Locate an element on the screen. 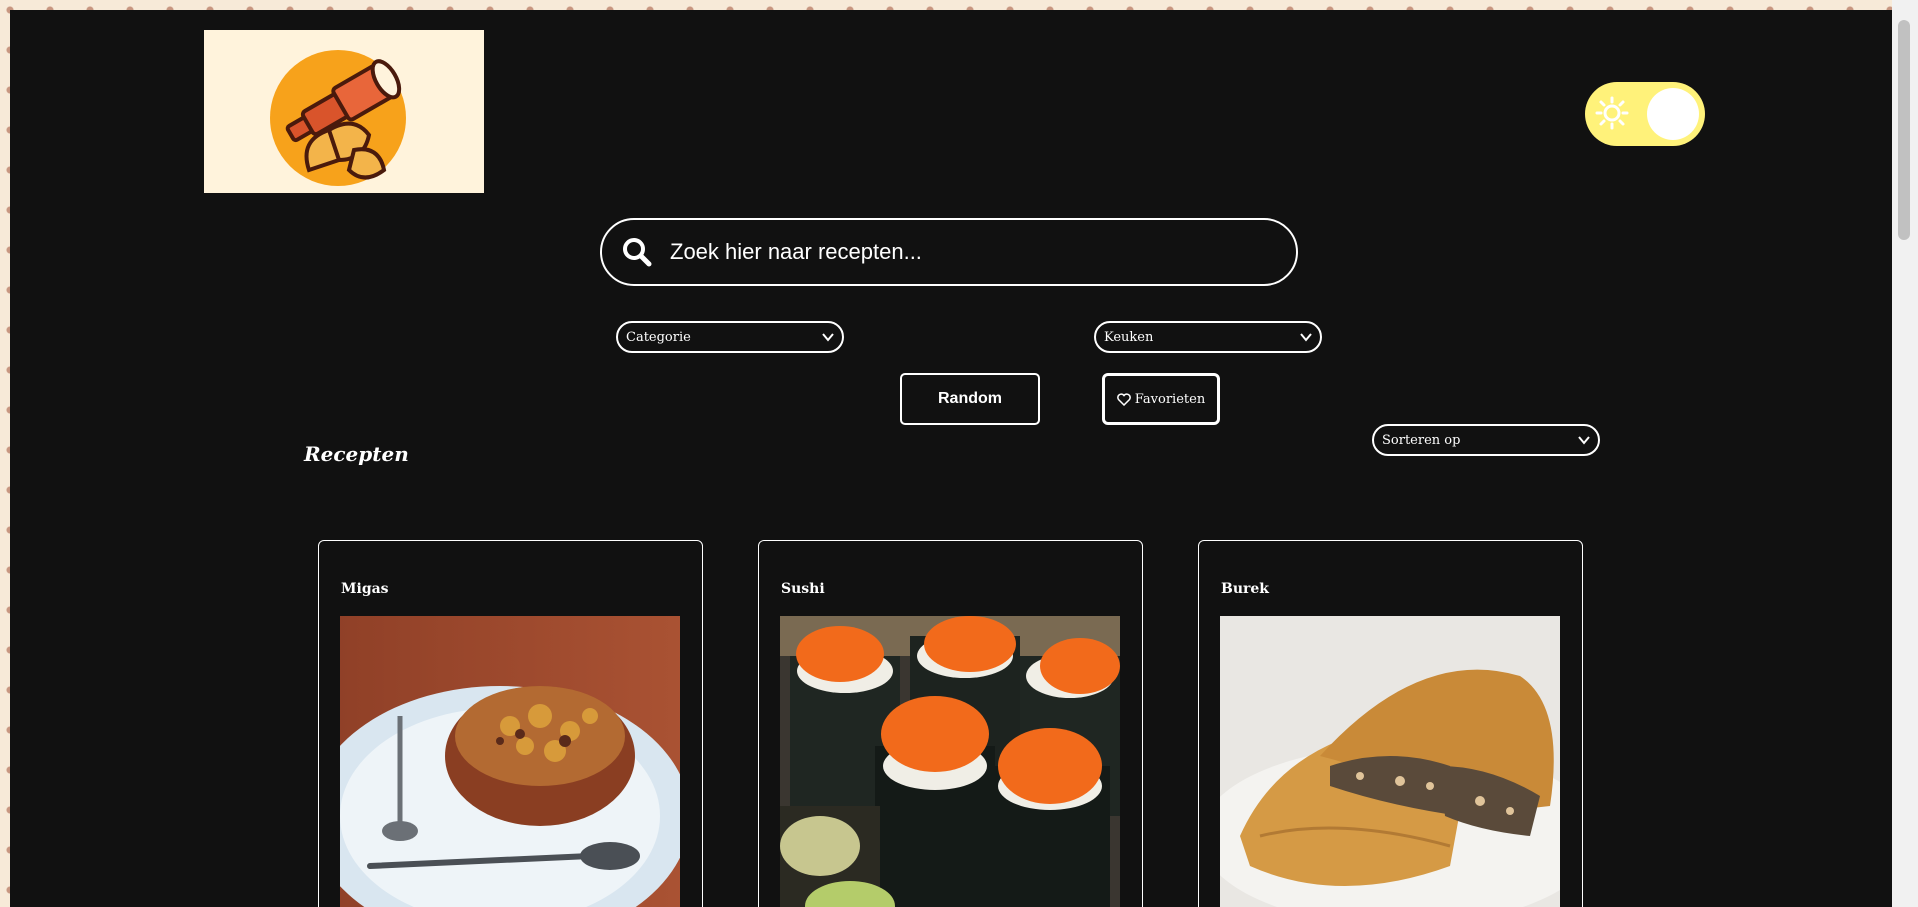 This screenshot has height=907, width=1918. theme-toggle is located at coordinates (1645, 114).